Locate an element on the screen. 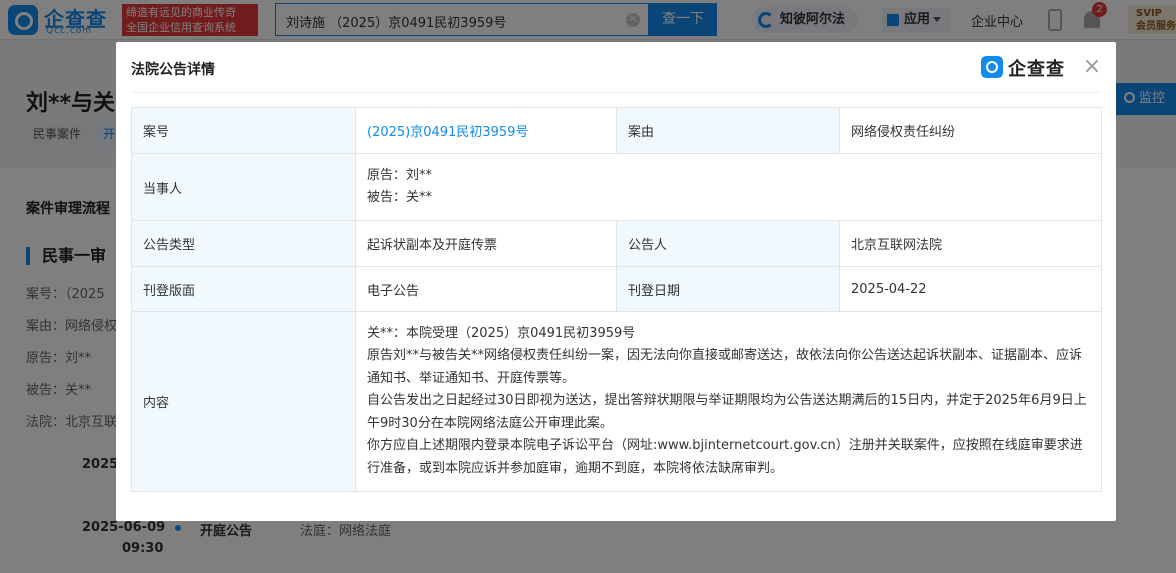  case-no-label: 案号 is located at coordinates (243, 130).